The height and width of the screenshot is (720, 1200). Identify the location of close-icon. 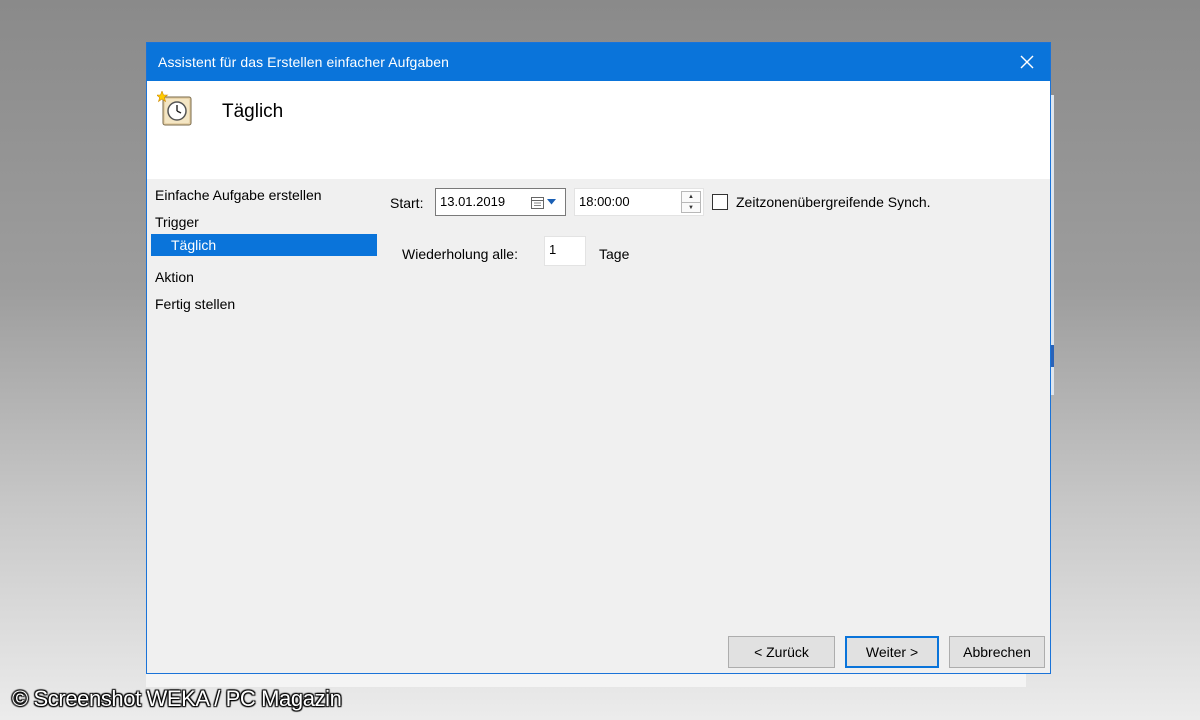
(1027, 62).